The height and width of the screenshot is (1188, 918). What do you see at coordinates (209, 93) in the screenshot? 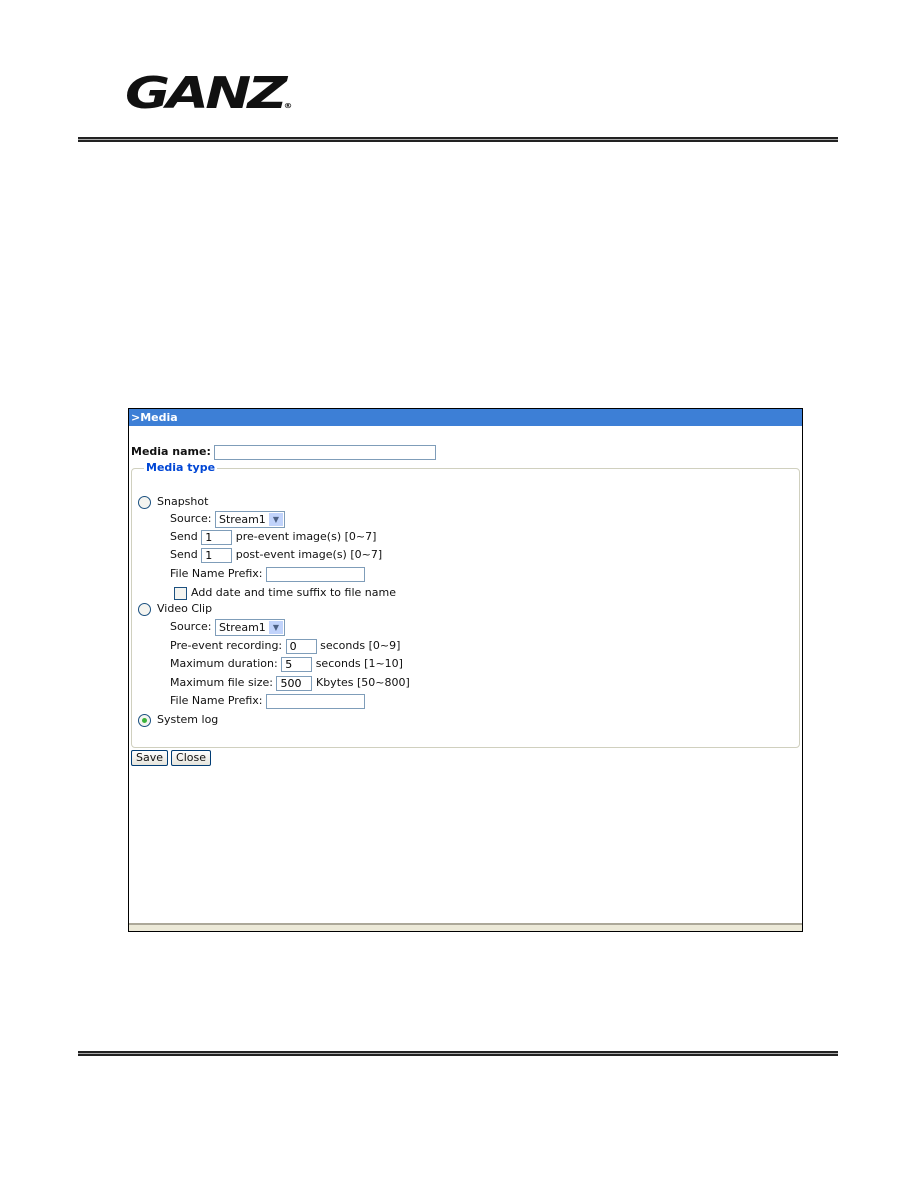
I see `ganz-logo: GANZ®` at bounding box center [209, 93].